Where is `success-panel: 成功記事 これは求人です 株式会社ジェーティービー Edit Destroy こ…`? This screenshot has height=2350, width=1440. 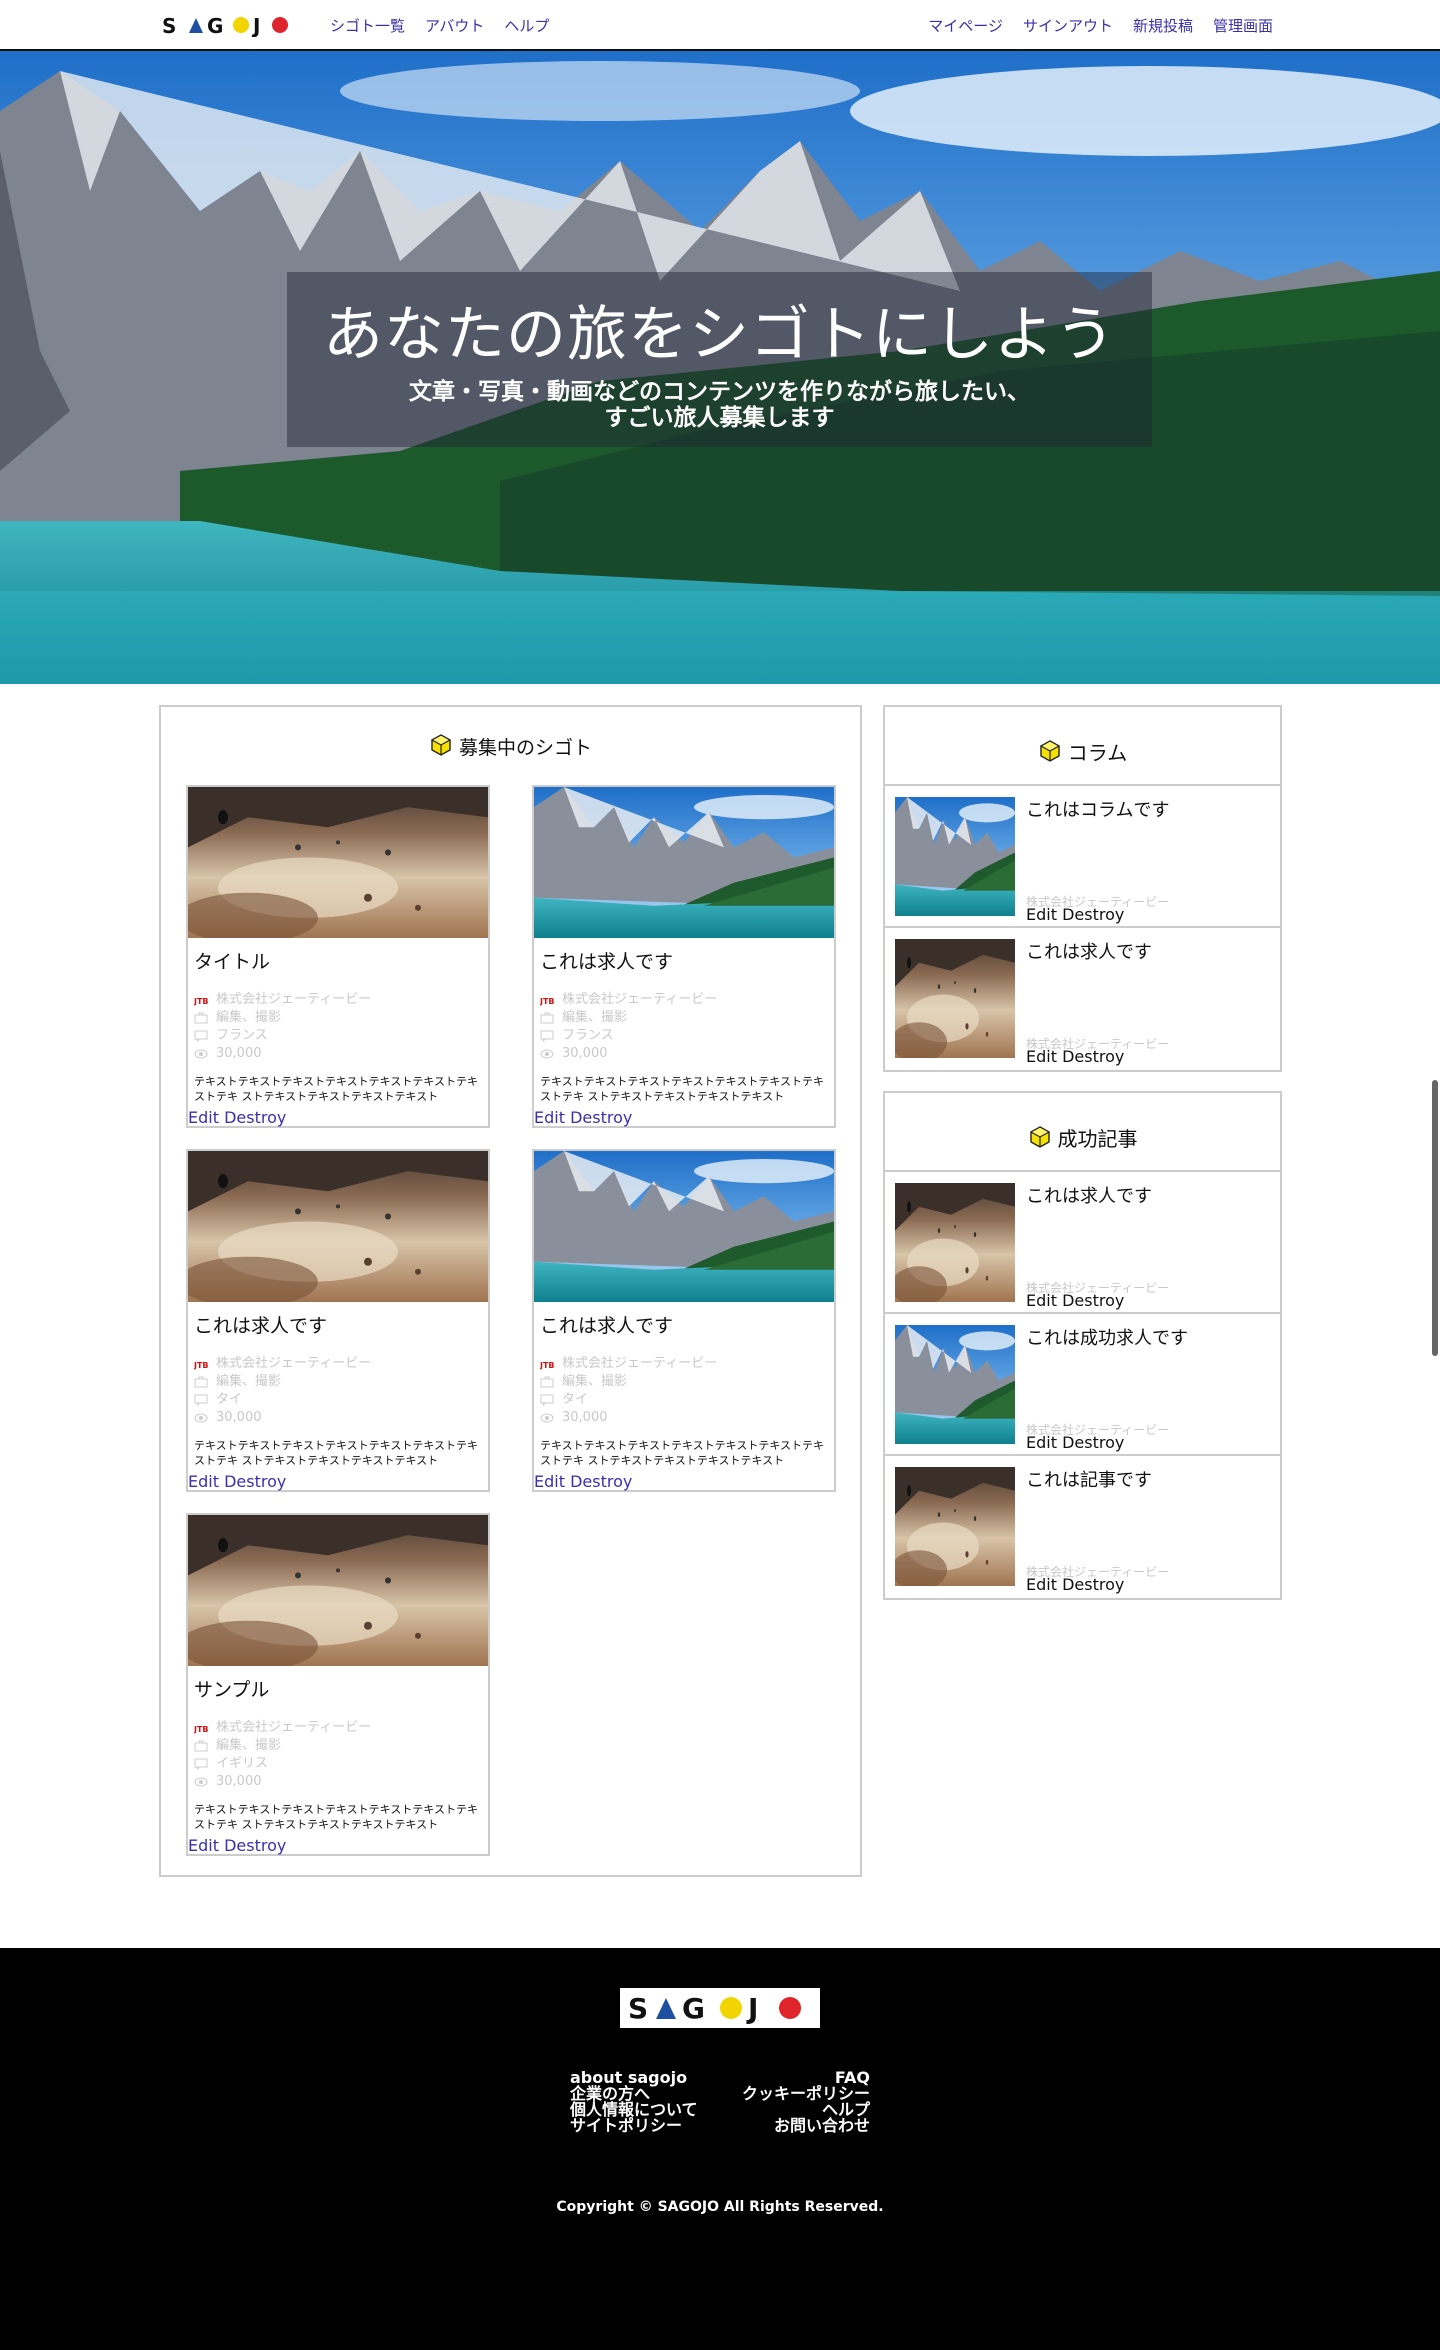 success-panel: 成功記事 これは求人です 株式会社ジェーティービー Edit Destroy こ… is located at coordinates (1082, 1345).